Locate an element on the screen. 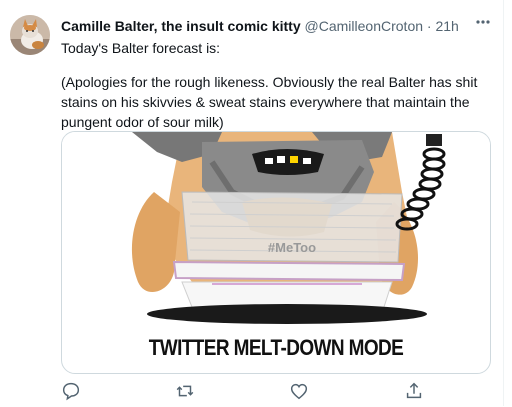 The width and height of the screenshot is (512, 407). timeline-border is located at coordinates (503, 203).